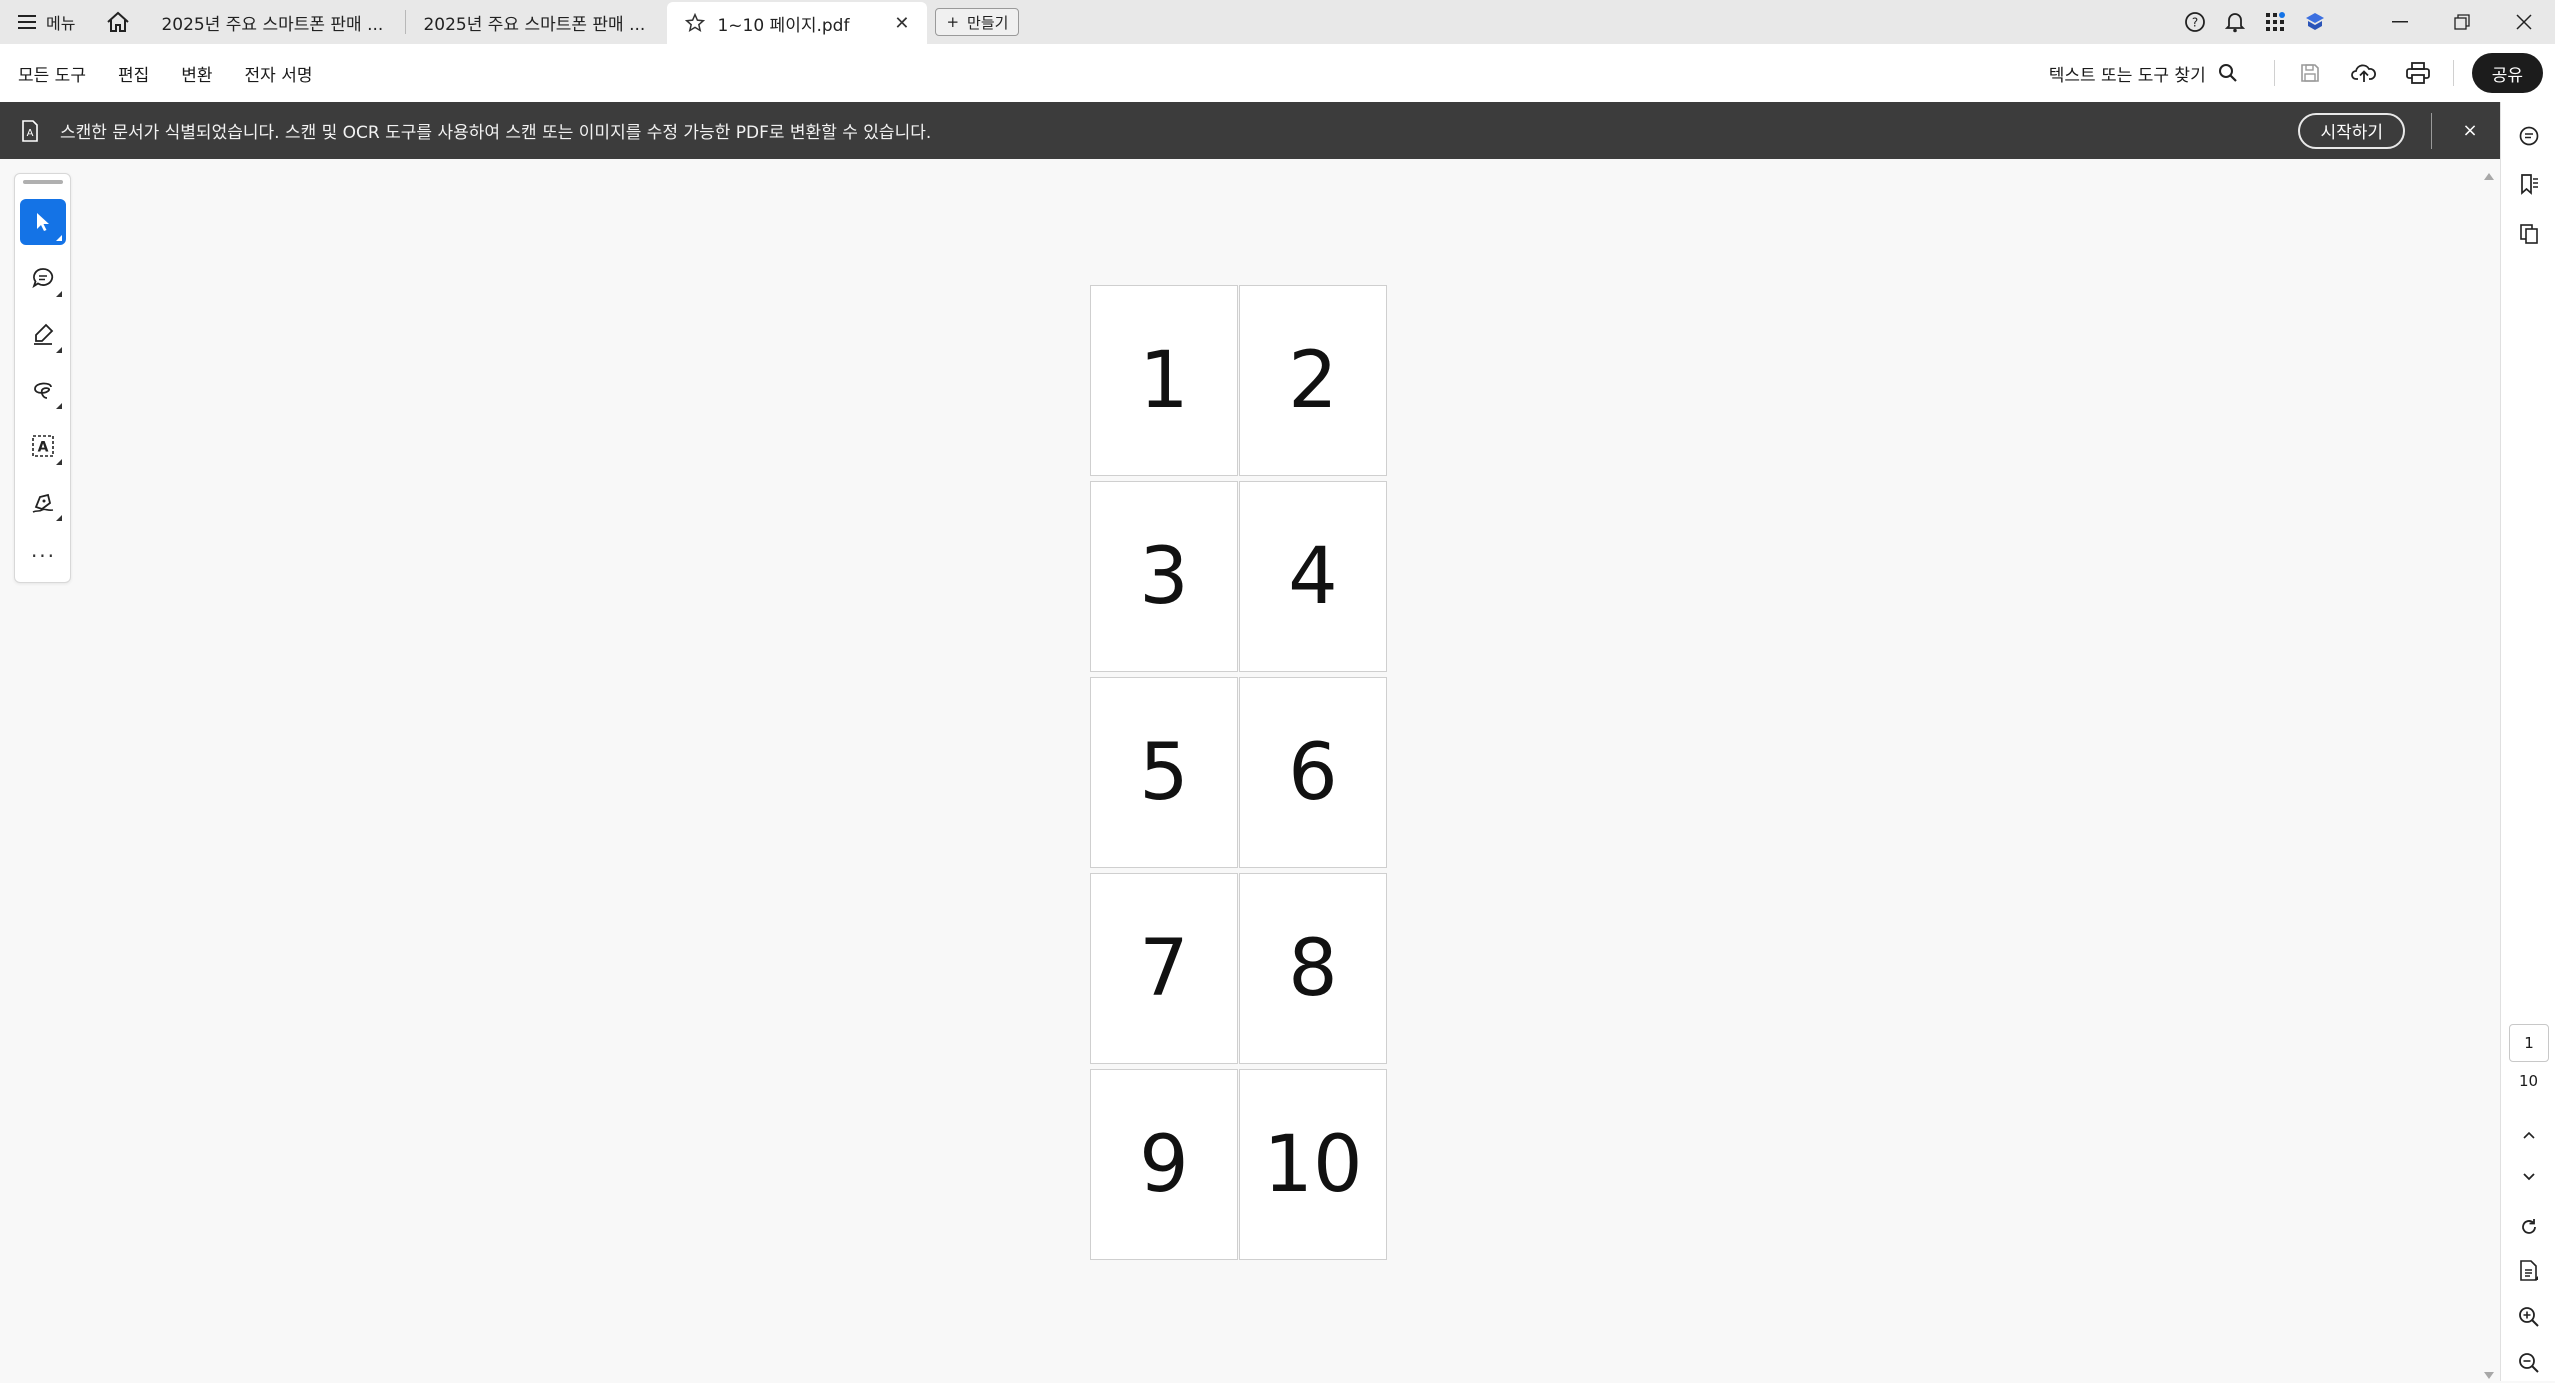  Describe the element at coordinates (1164, 968) in the screenshot. I see `page-number-cell: 7` at that location.